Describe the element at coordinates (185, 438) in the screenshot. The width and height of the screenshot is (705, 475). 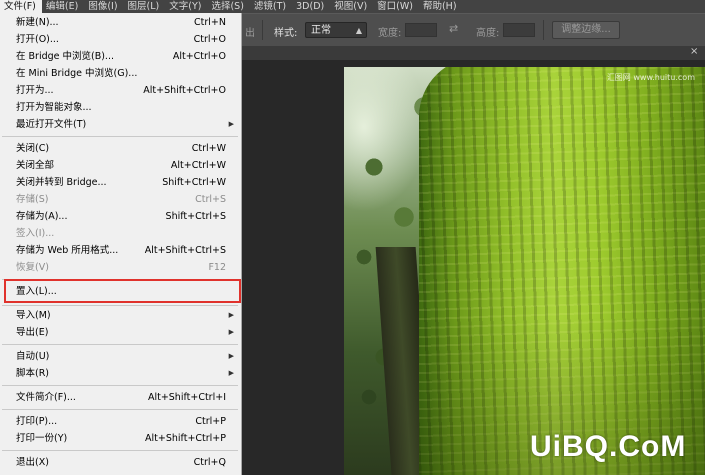
I see `menu-item-shortcut: Alt+Shift+Ctrl+P` at that location.